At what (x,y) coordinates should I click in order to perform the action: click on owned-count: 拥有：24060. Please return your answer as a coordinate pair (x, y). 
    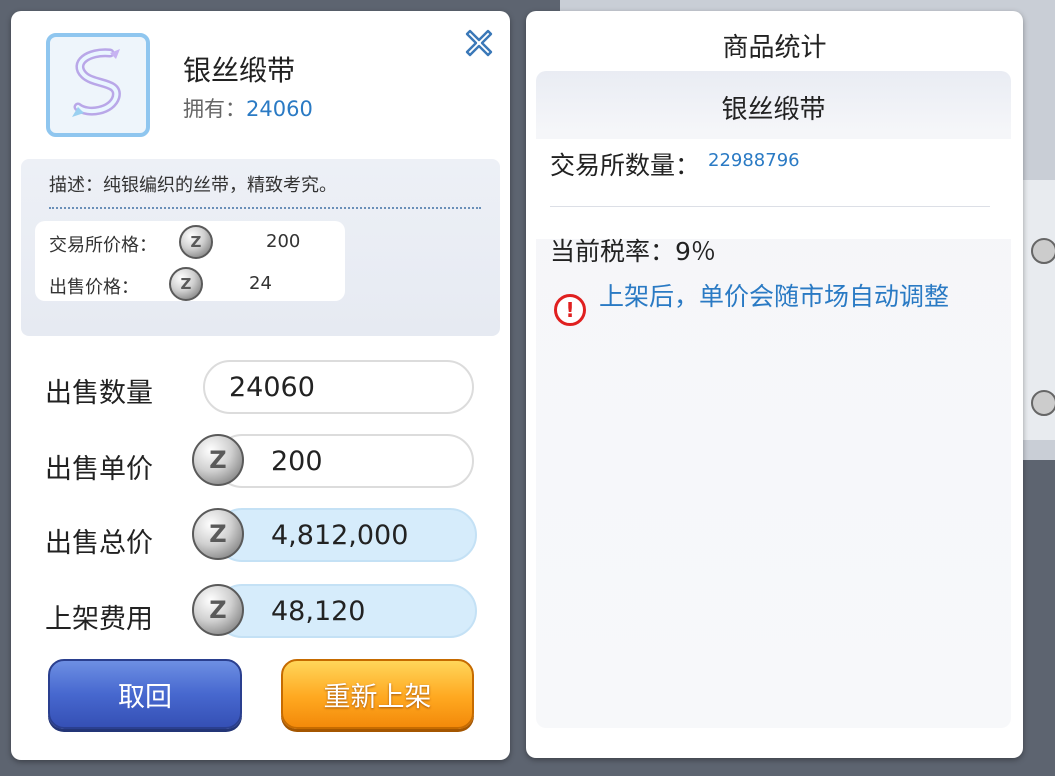
    Looking at the image, I should click on (248, 108).